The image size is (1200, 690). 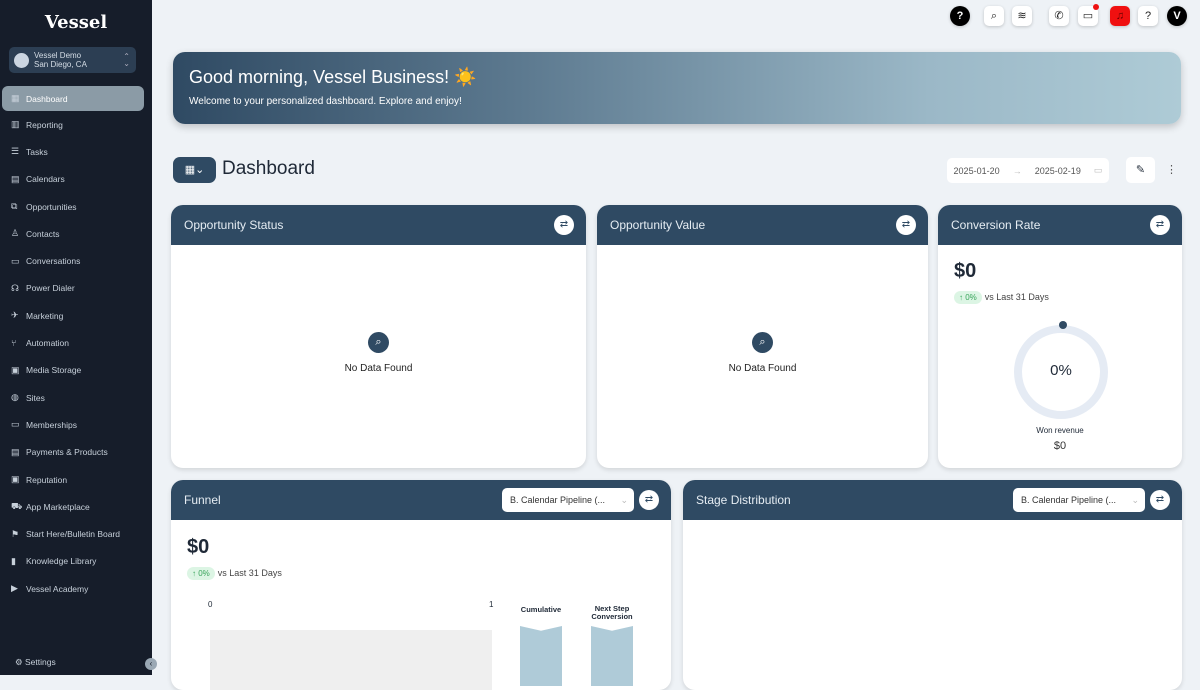 What do you see at coordinates (194, 170) in the screenshot?
I see `dashboard-switcher-button: ▦⌄` at bounding box center [194, 170].